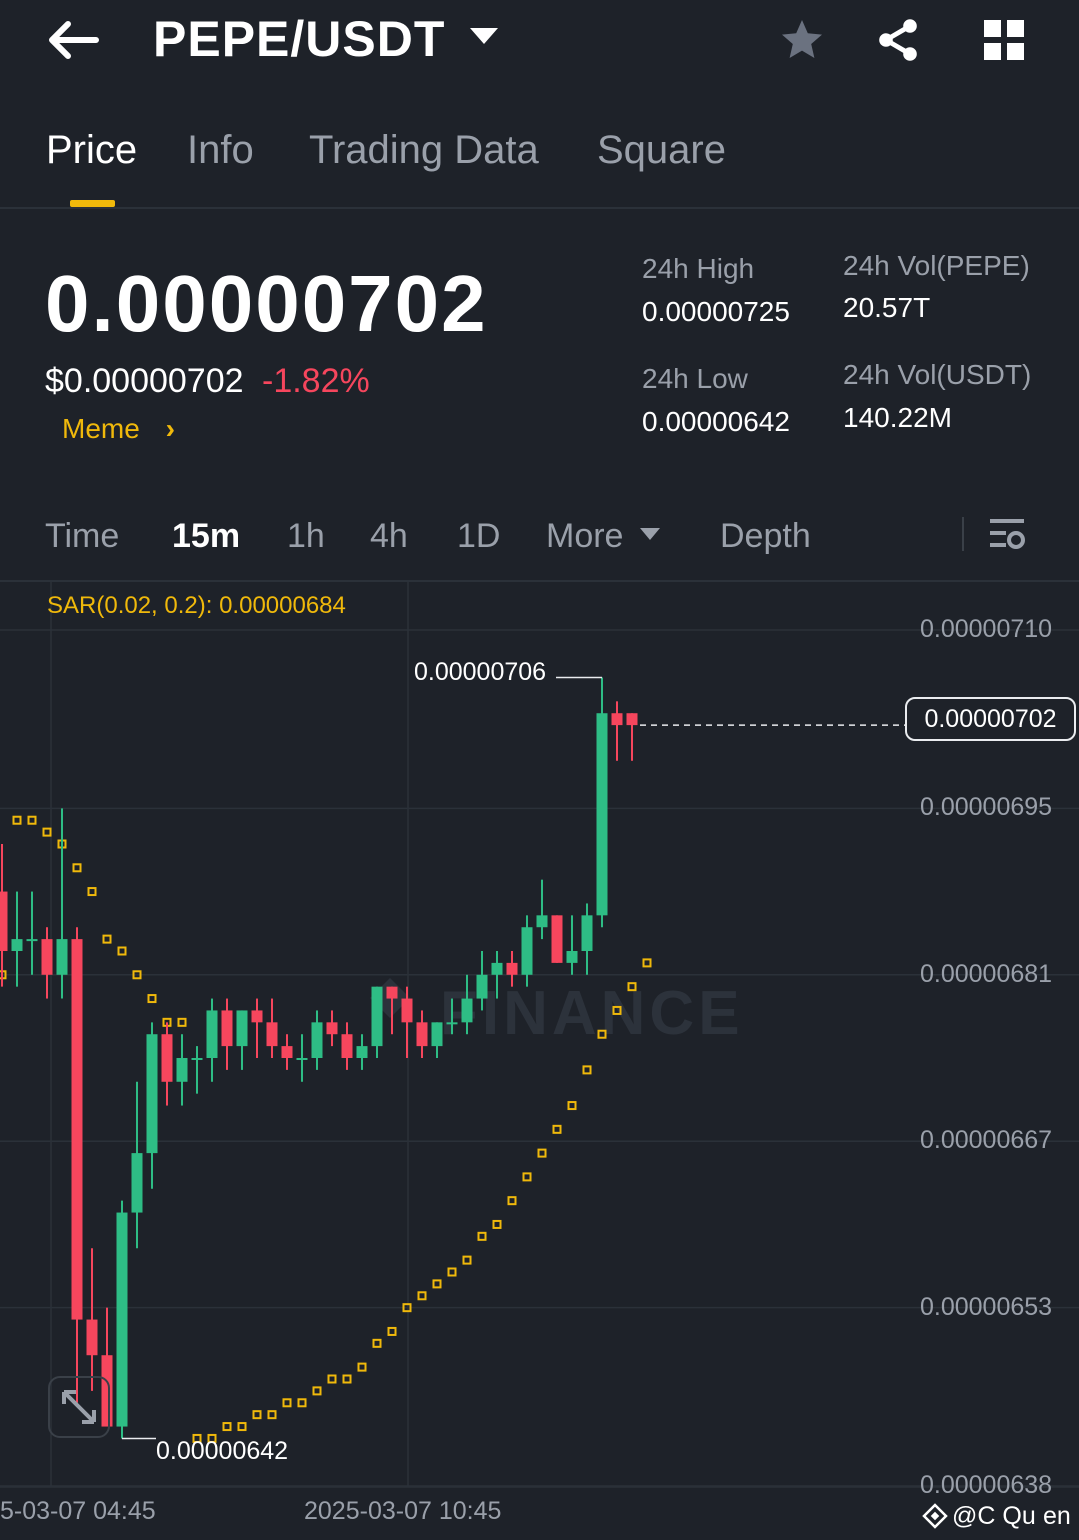 Image resolution: width=1079 pixels, height=1540 pixels. What do you see at coordinates (716, 311) in the screenshot?
I see `high-value: 0.00000725` at bounding box center [716, 311].